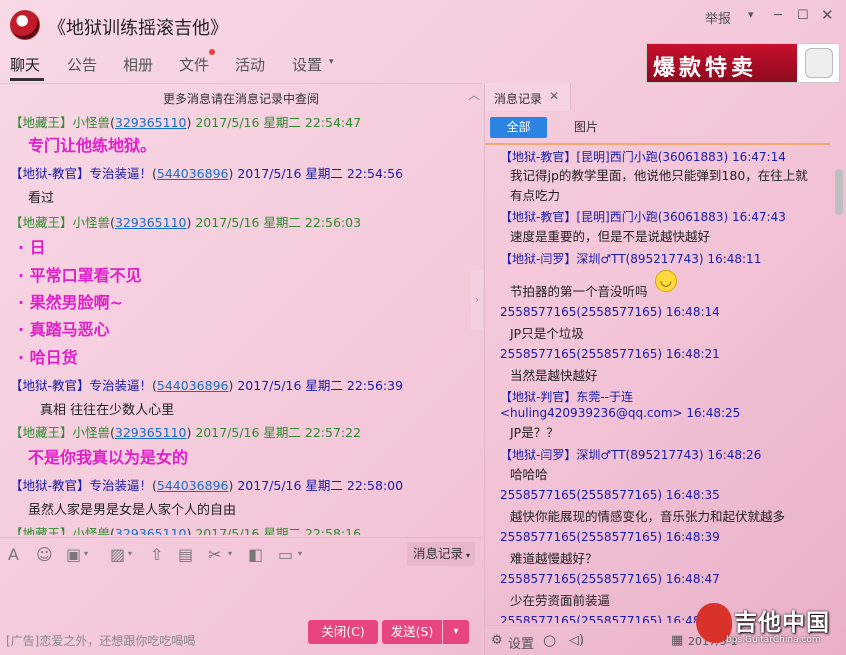 The height and width of the screenshot is (655, 846). I want to click on message-time: 2017/5/16 星期二 22:56:03, so click(278, 222).